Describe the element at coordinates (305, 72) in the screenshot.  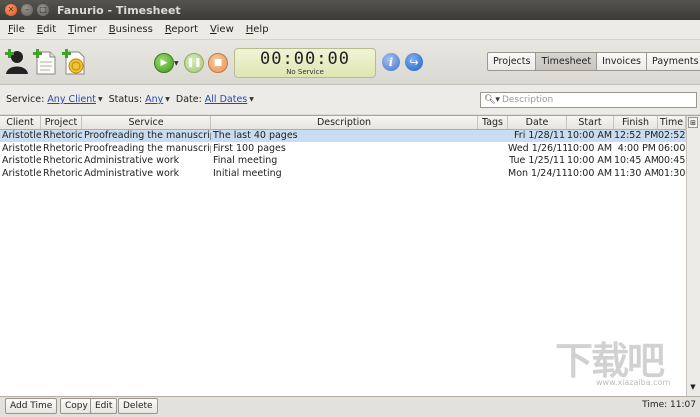
I see `timer-service: No Service` at that location.